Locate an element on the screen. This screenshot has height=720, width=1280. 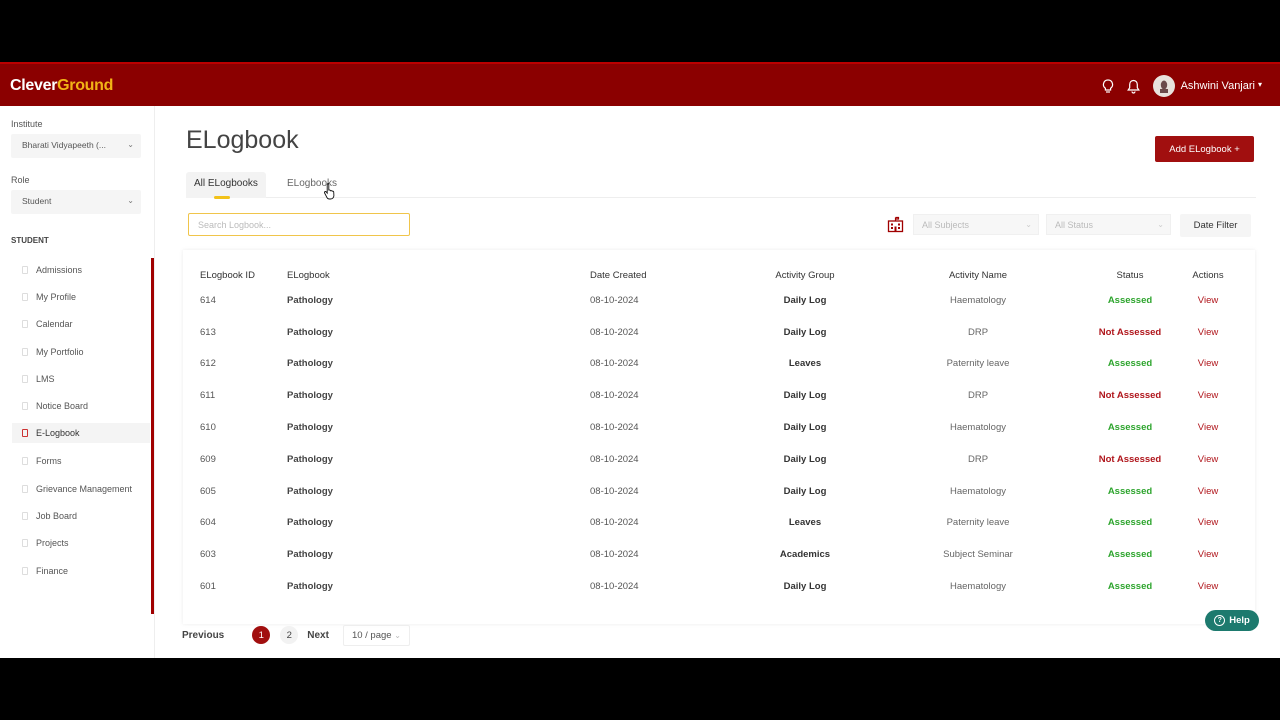
sidebar-item-label: Forms is located at coordinates (49, 461).